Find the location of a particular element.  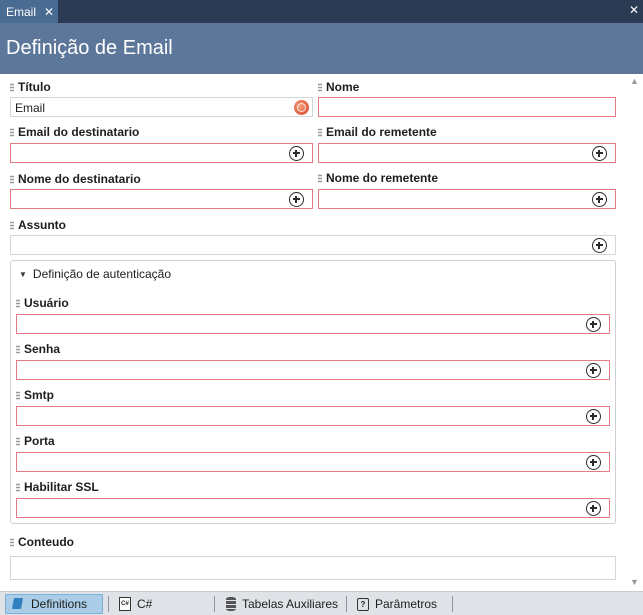

conteudo-label: Conteudo is located at coordinates (42, 542).